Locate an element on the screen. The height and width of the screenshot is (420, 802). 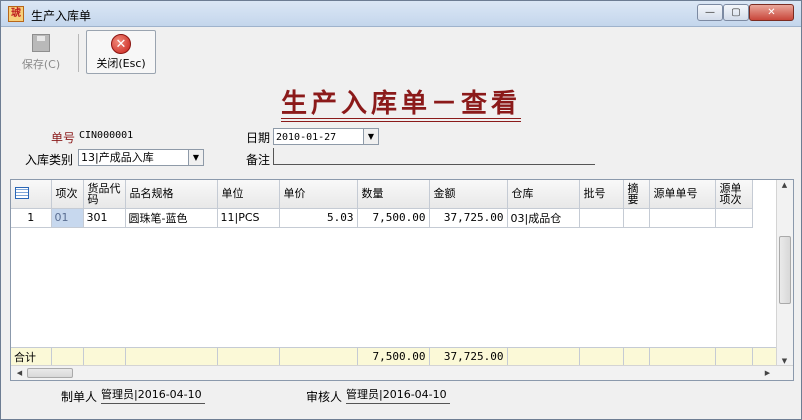
save-button: 保存(C) is located at coordinates (41, 52).